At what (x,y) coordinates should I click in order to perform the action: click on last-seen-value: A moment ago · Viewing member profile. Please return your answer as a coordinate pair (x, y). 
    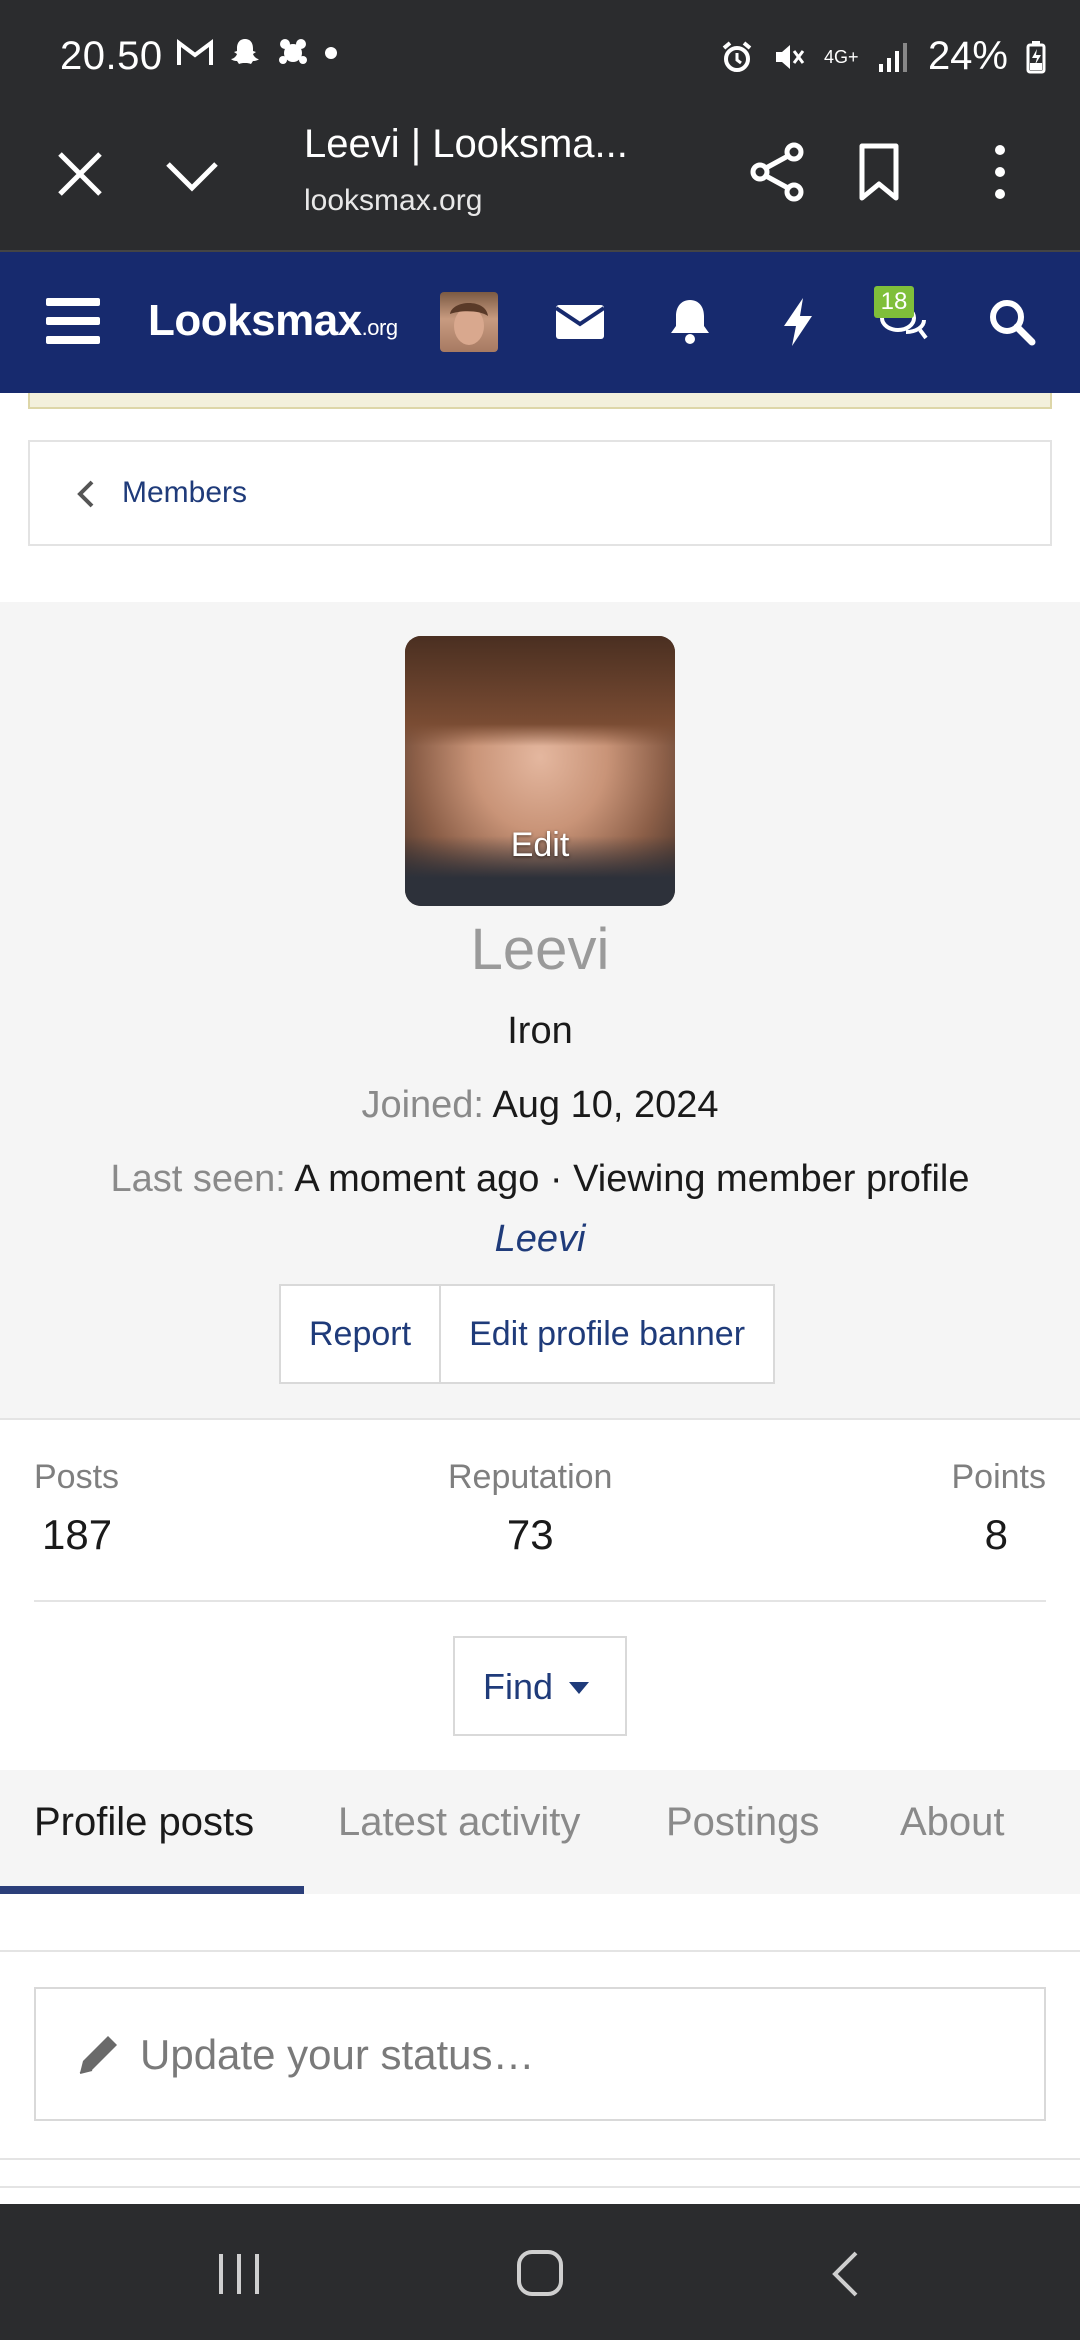
    Looking at the image, I should click on (632, 1179).